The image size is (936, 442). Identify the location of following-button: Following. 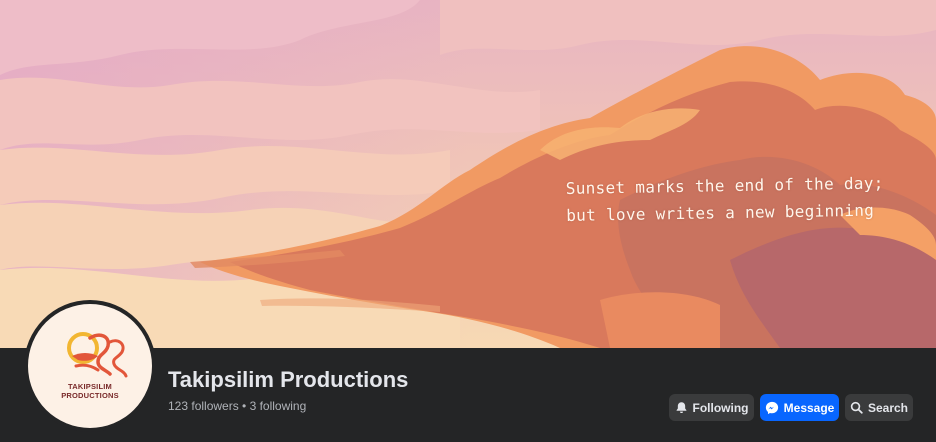
(711, 407).